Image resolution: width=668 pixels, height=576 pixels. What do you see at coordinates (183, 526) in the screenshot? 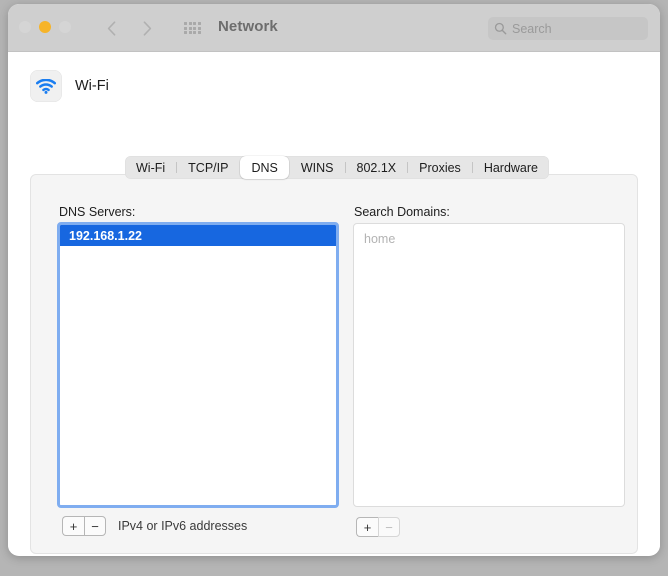
I see `dns-servers-hint: IPv4 or IPv6 addresses` at bounding box center [183, 526].